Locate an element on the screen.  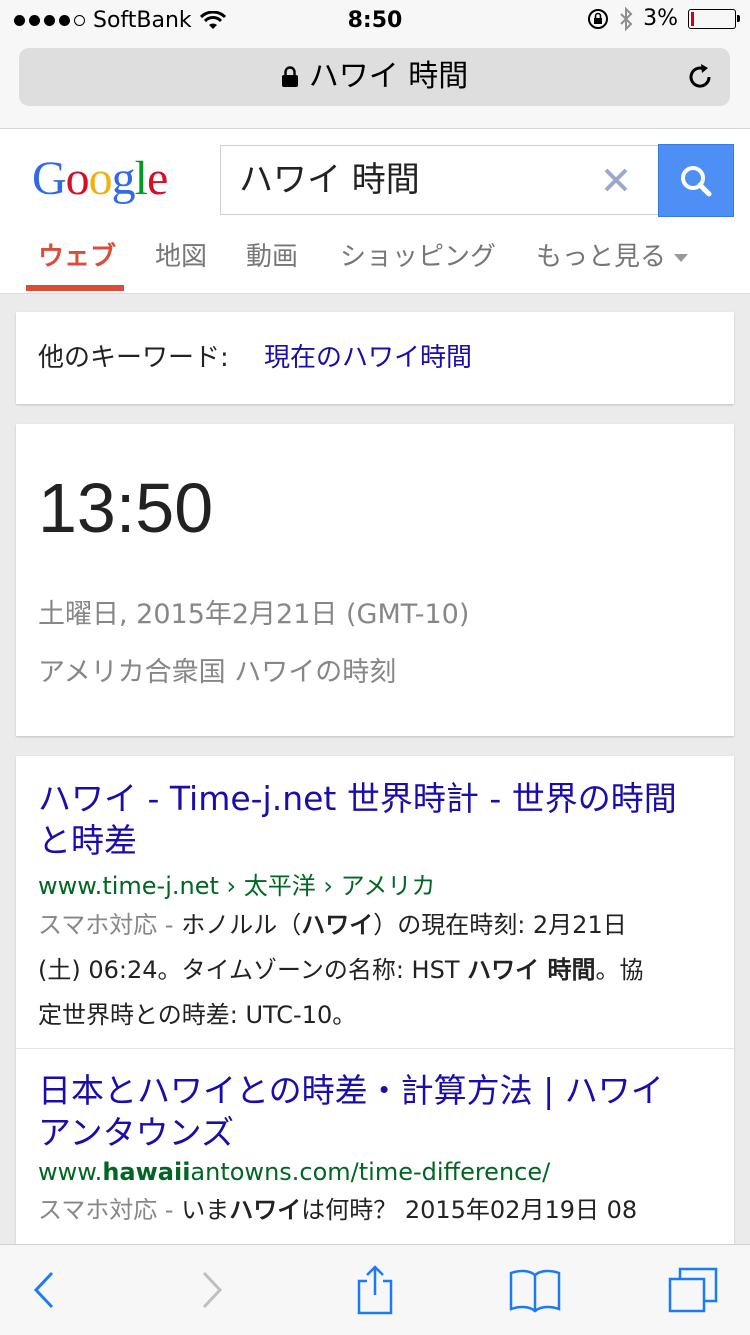
result-url-part: www. is located at coordinates (70, 1172).